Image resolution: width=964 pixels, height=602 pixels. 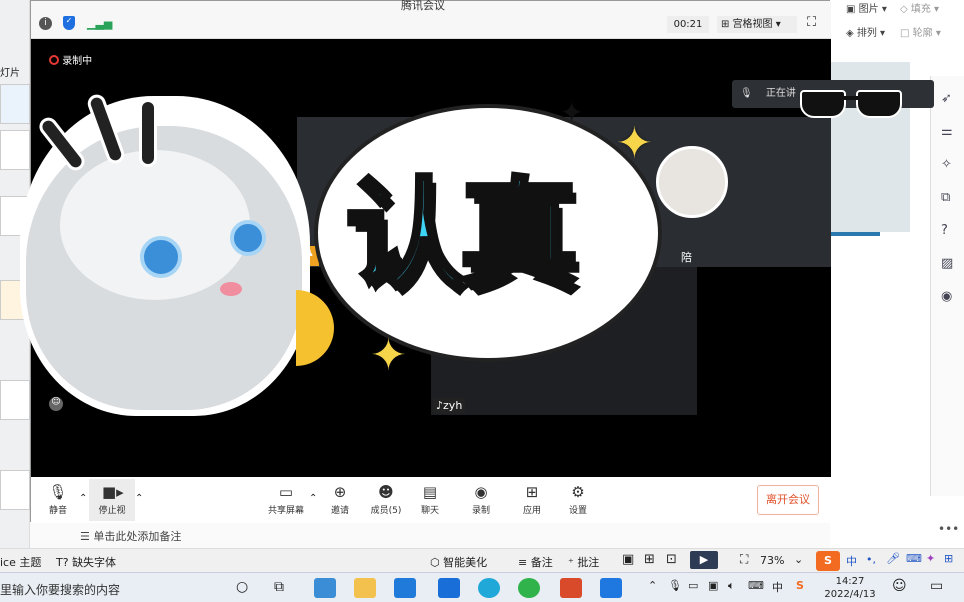 I want to click on browser-icon, so click(x=449, y=588).